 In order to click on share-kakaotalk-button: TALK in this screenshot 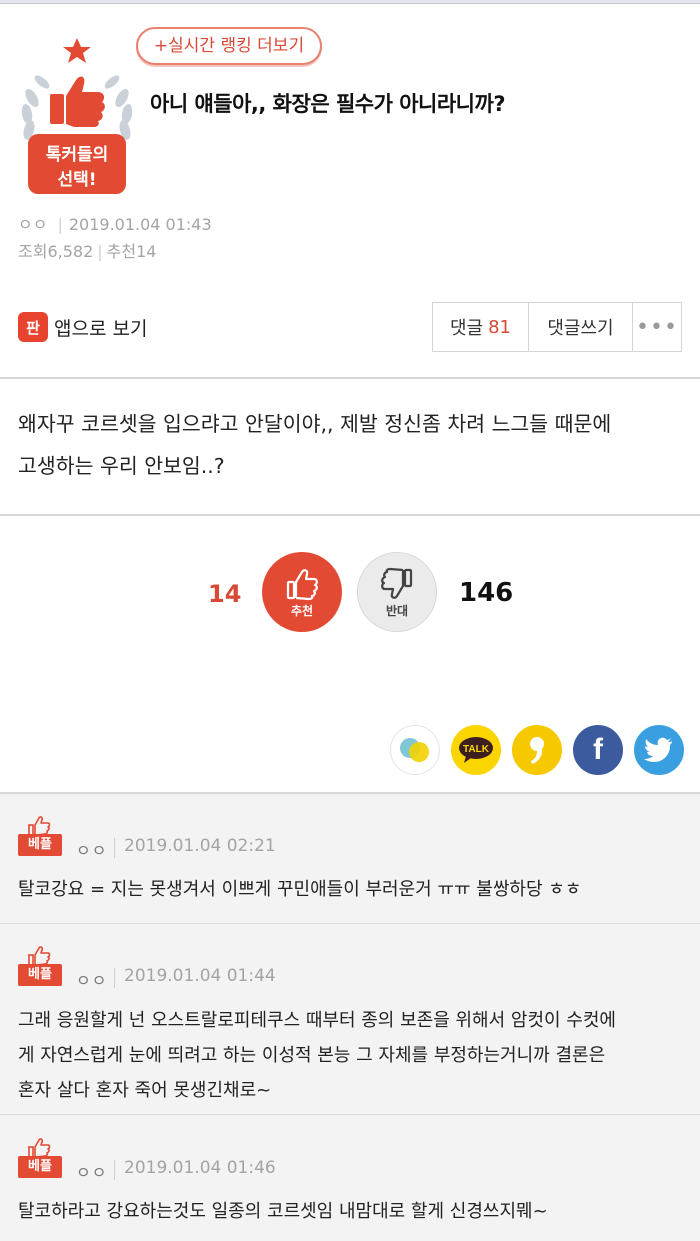, I will do `click(476, 750)`.